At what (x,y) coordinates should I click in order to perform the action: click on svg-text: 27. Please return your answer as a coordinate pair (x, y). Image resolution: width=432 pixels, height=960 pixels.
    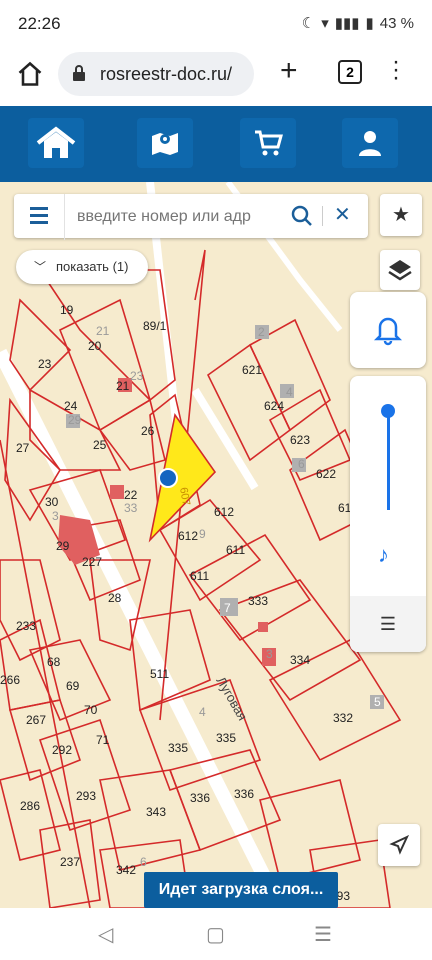
    Looking at the image, I should click on (23, 448).